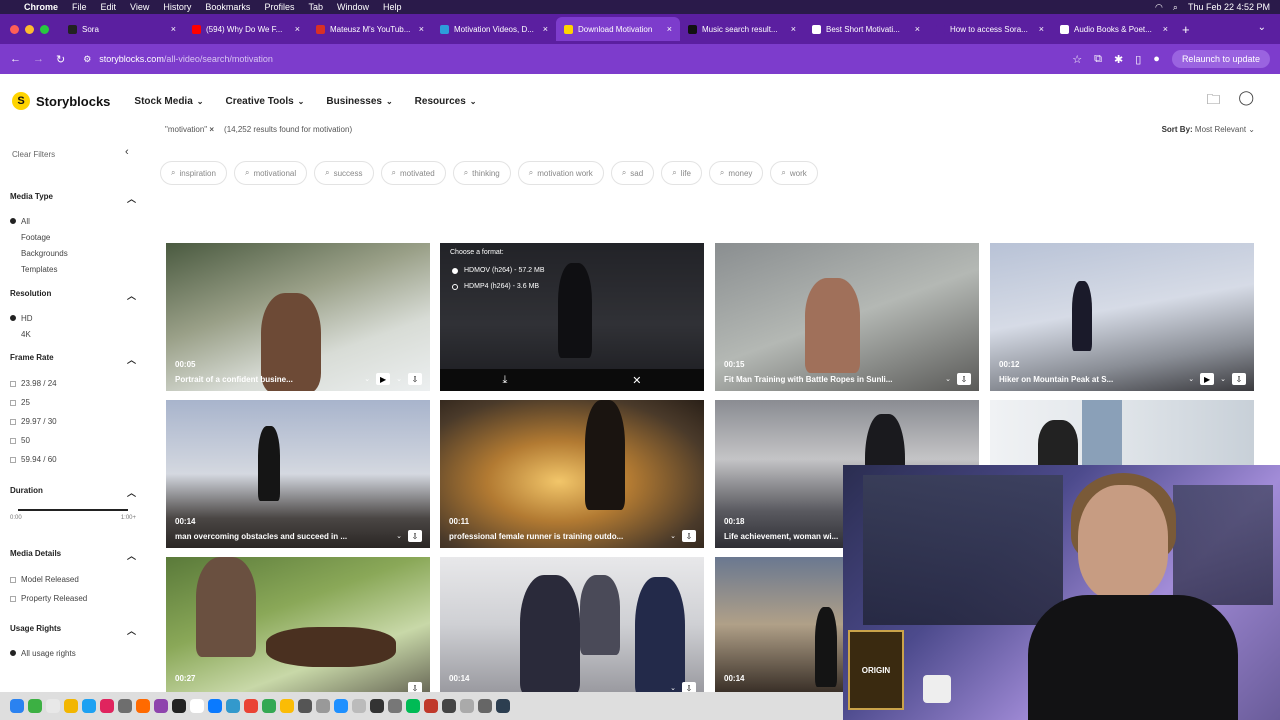 The width and height of the screenshot is (1280, 720). Describe the element at coordinates (481, 173) in the screenshot. I see `search-chip: ⌕ thinking` at that location.